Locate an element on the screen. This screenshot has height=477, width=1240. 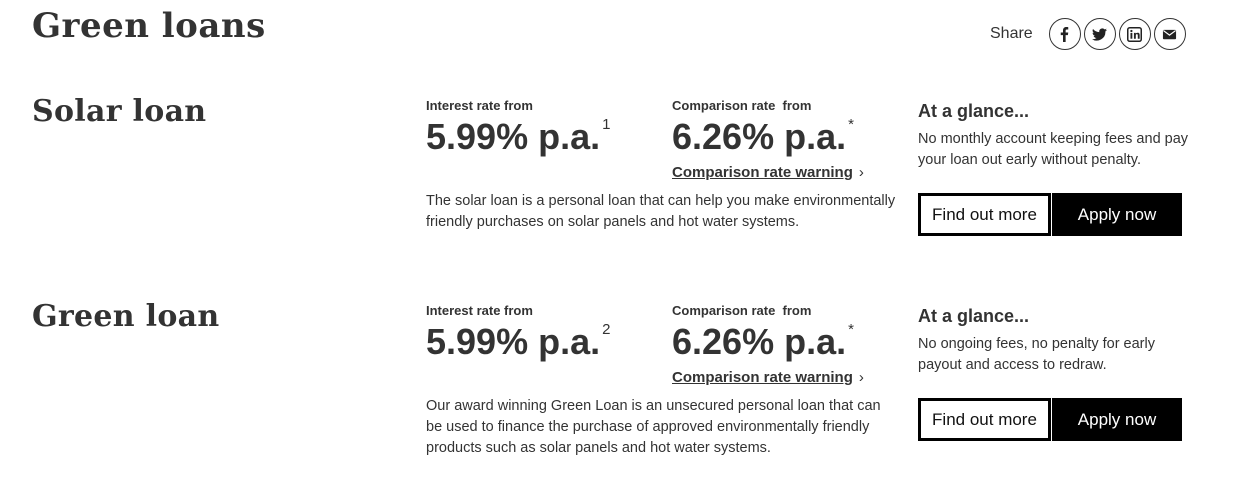
share-bar: Share is located at coordinates (1089, 34).